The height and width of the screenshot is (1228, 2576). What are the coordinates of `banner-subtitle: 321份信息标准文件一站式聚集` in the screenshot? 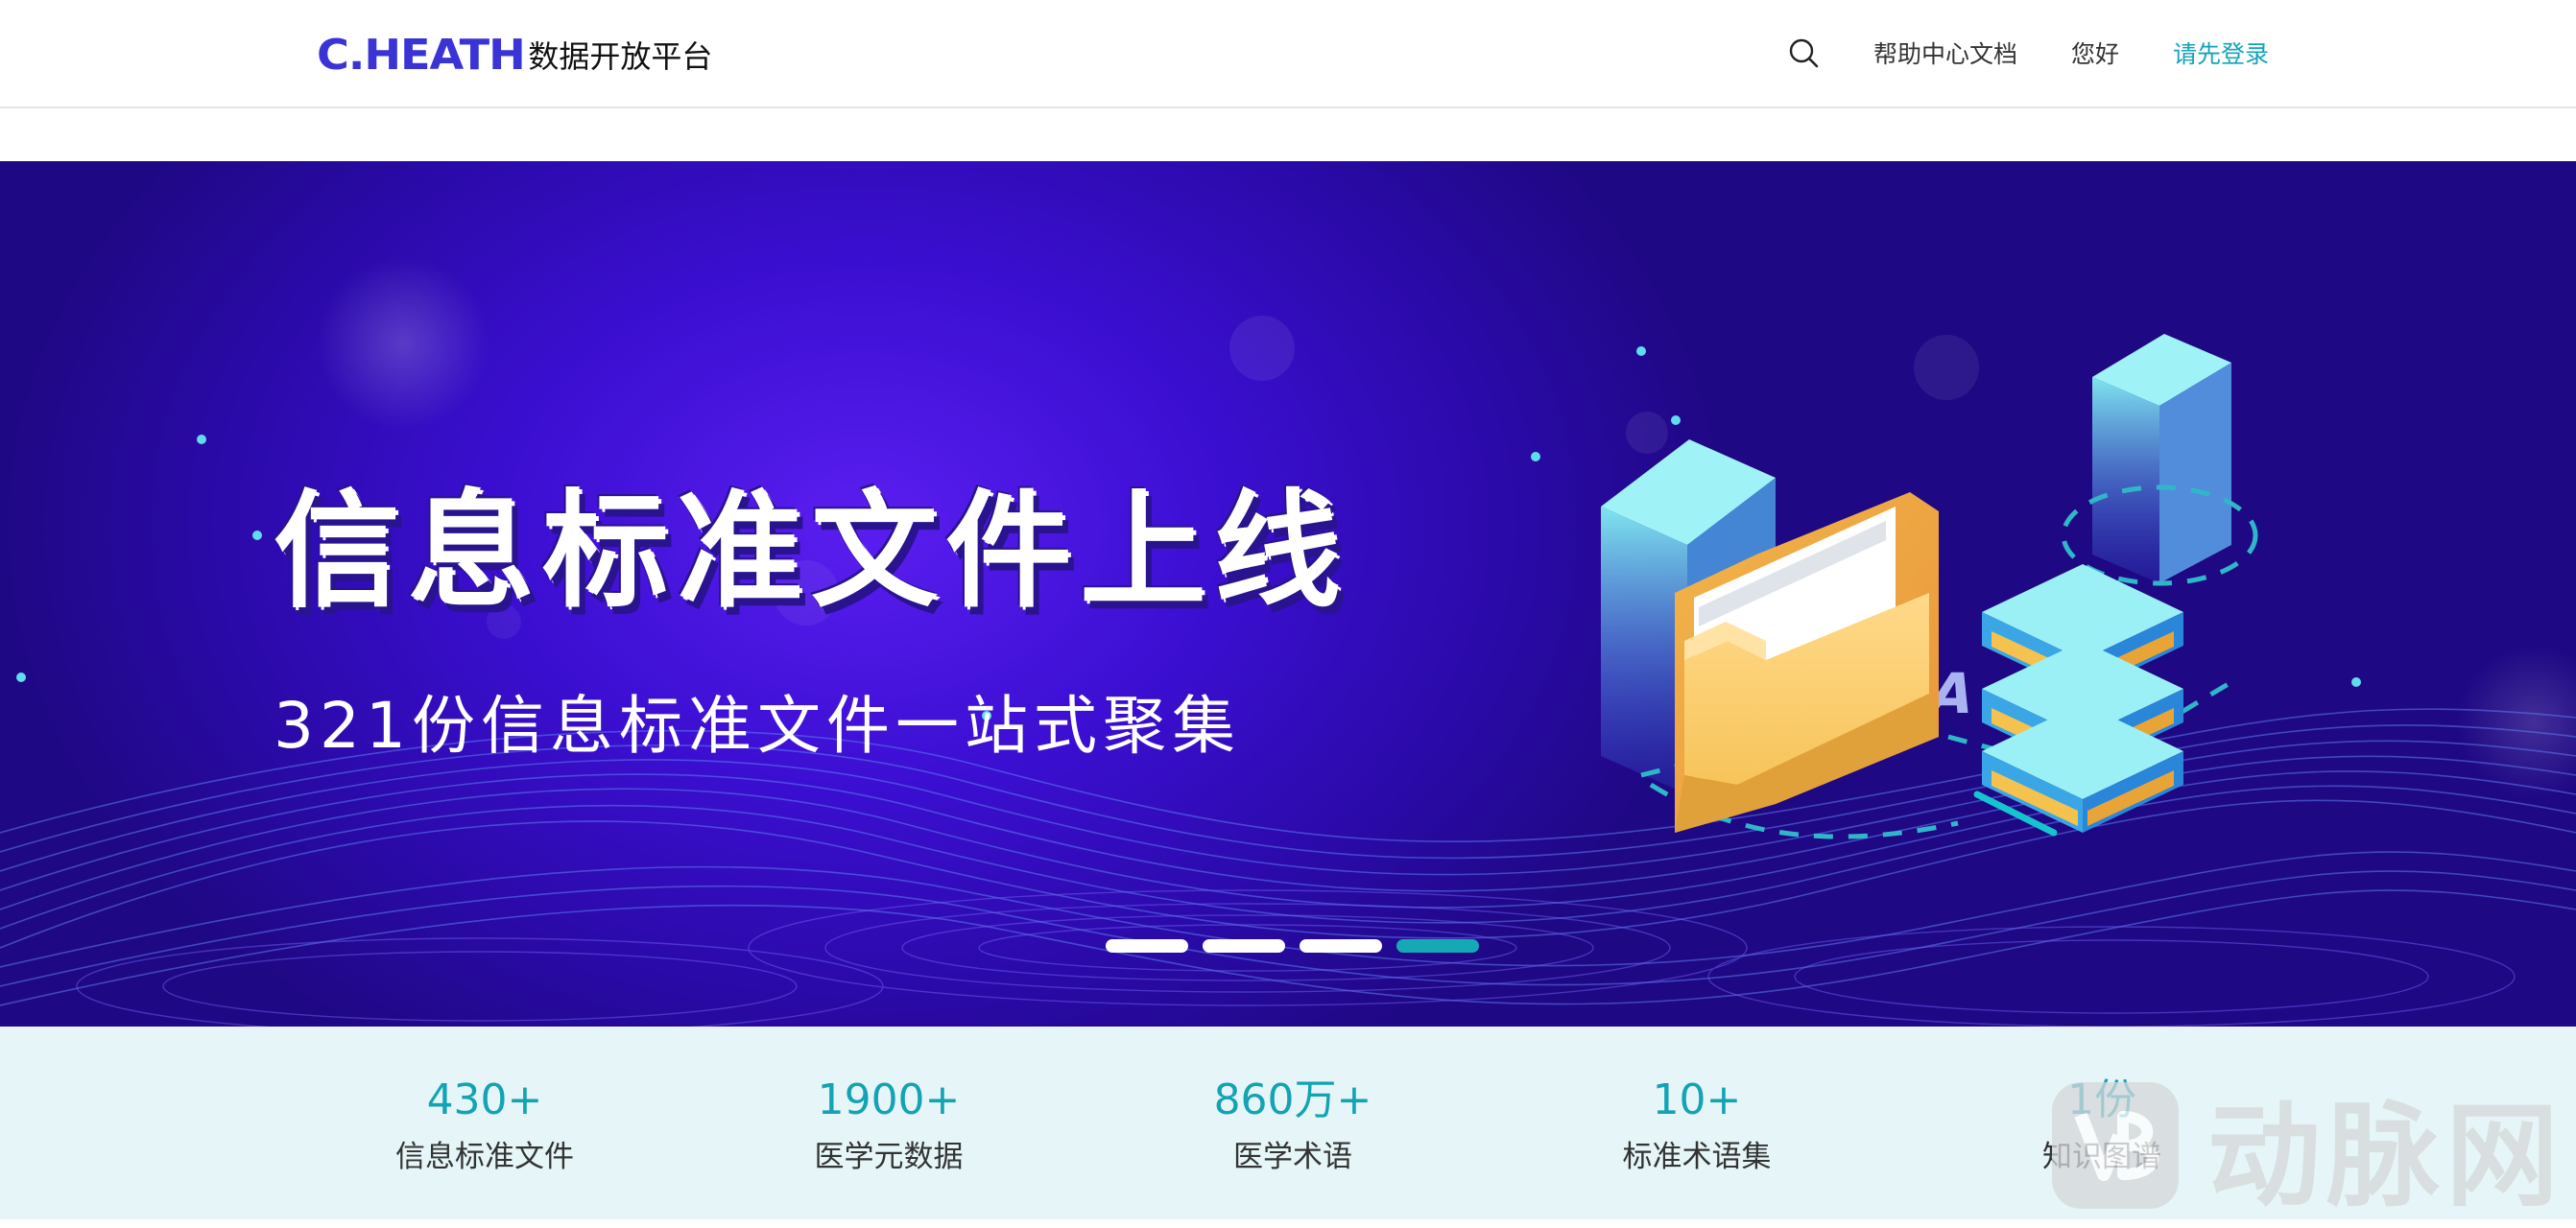 It's located at (757, 726).